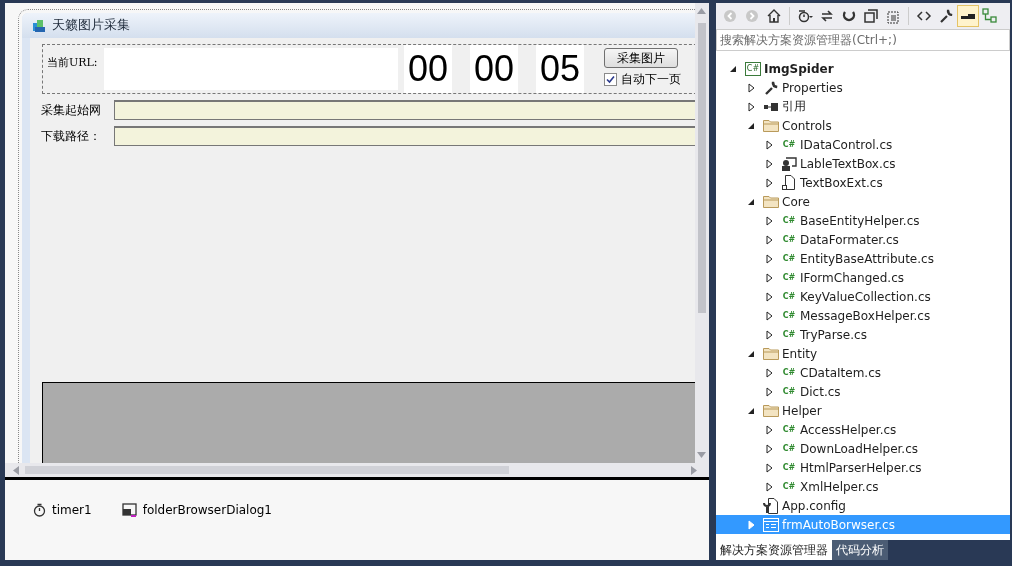  Describe the element at coordinates (610, 79) in the screenshot. I see `checkbox` at that location.